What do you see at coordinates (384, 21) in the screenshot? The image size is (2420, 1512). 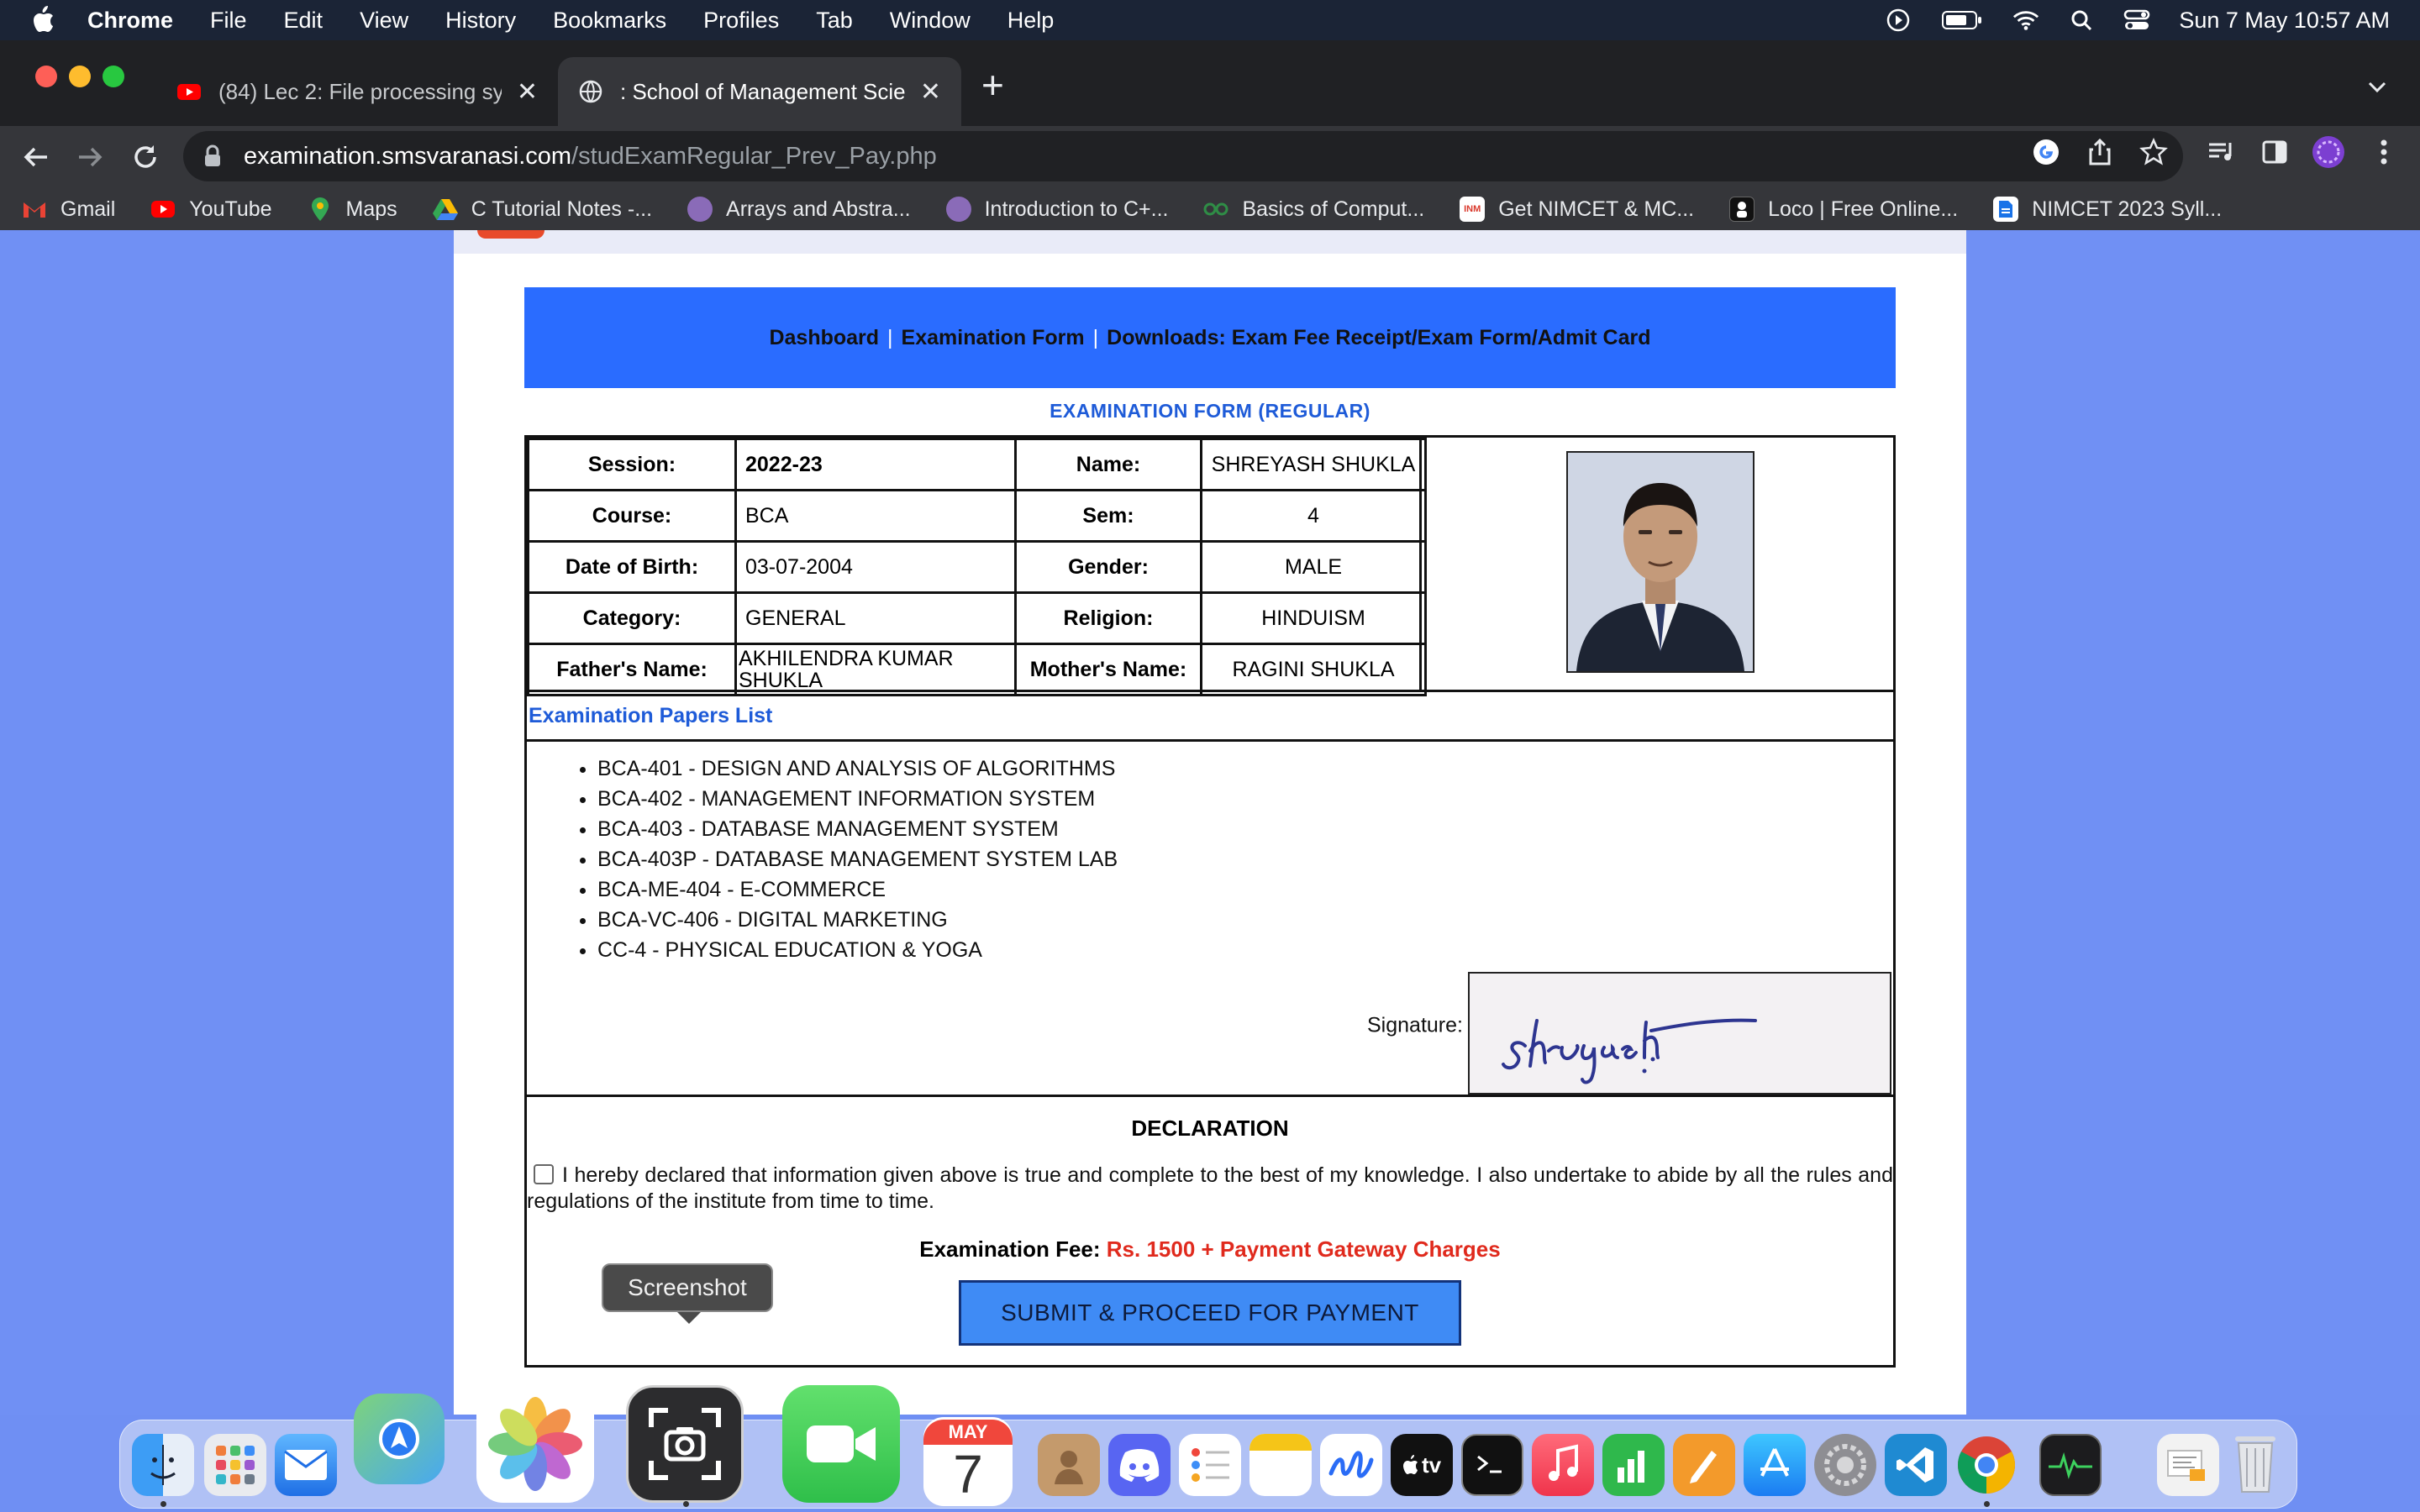 I see `menu-view: View` at bounding box center [384, 21].